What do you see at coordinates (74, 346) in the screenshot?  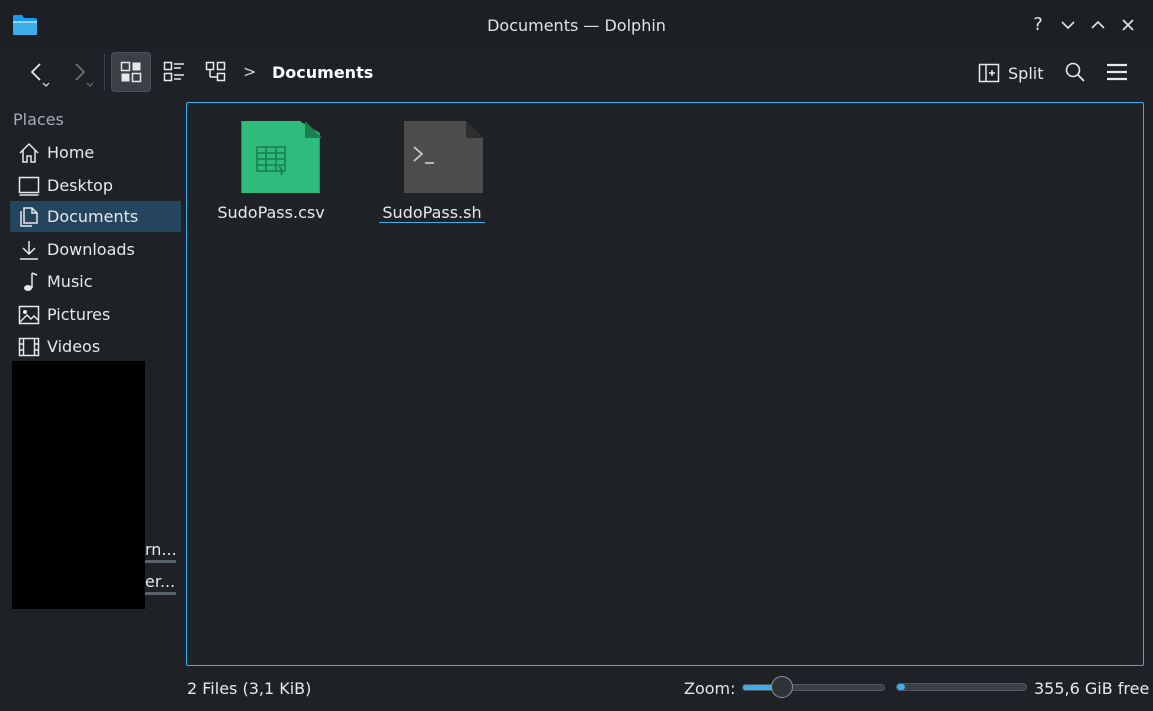 I see `sidebar-item-label: Videos` at bounding box center [74, 346].